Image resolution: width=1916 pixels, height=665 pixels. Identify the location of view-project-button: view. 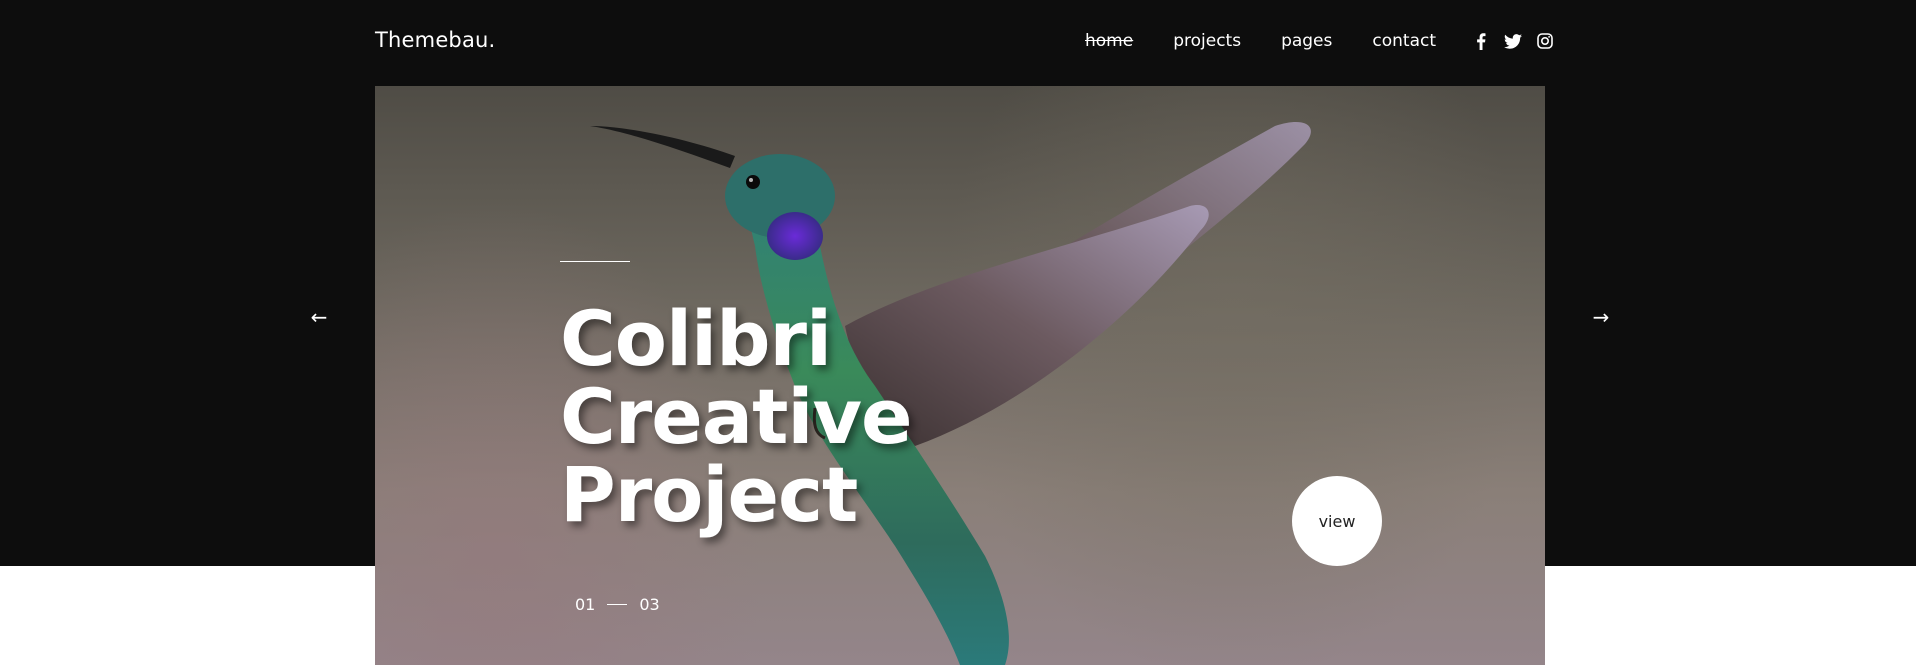
(1337, 521).